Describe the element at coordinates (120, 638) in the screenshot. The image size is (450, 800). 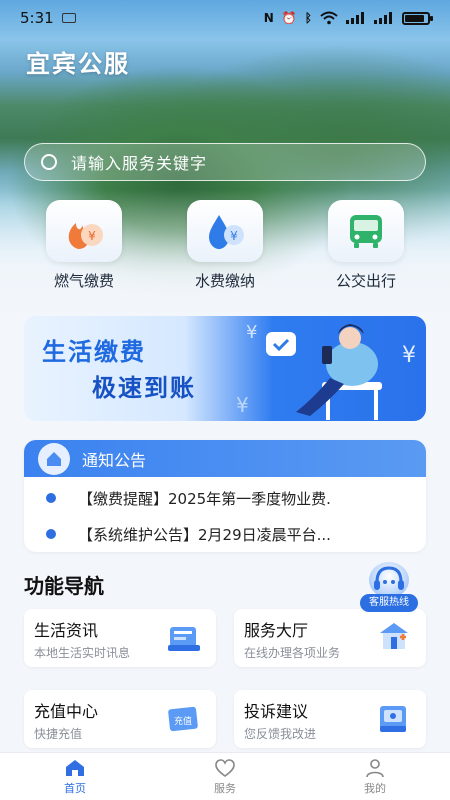
I see `card-local-news: 生活资讯 本地生活实时讯息` at that location.